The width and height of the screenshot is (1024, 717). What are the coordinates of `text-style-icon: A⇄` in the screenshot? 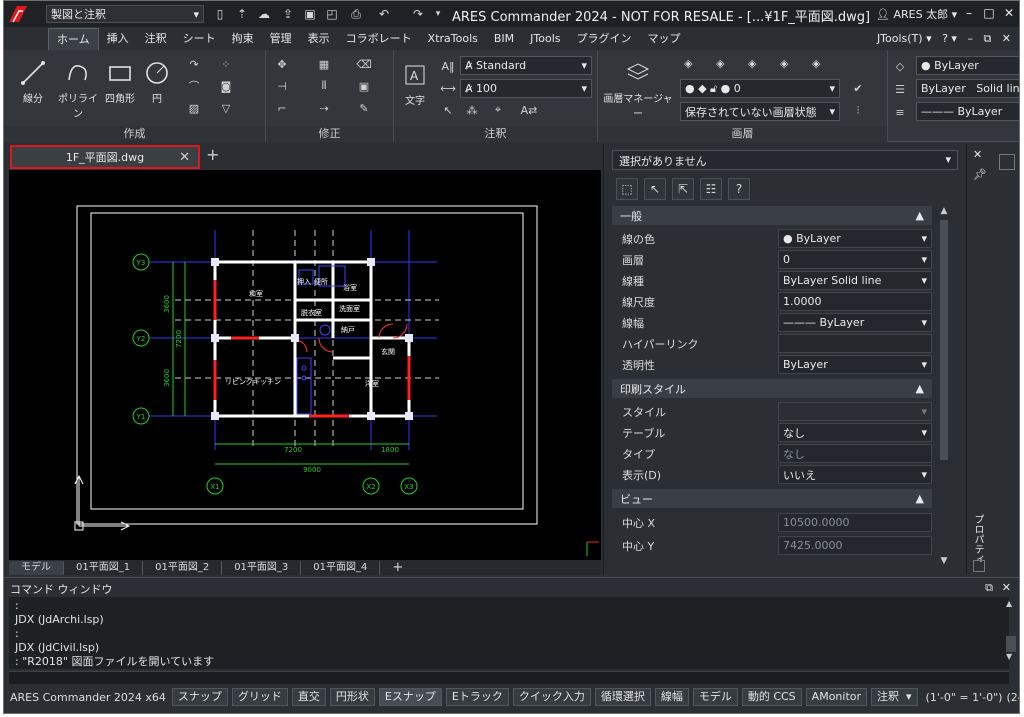 It's located at (529, 110).